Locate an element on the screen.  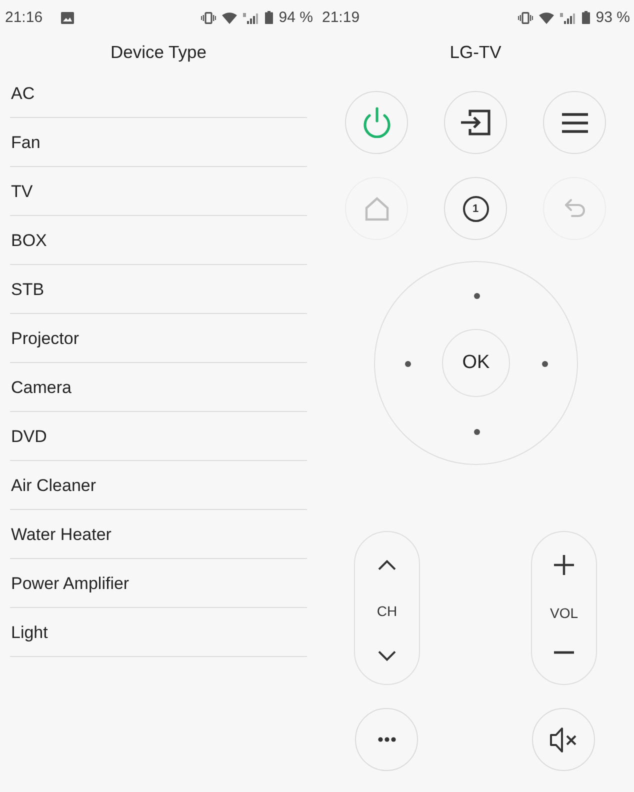
dpad-left-dot-icon is located at coordinates (408, 364).